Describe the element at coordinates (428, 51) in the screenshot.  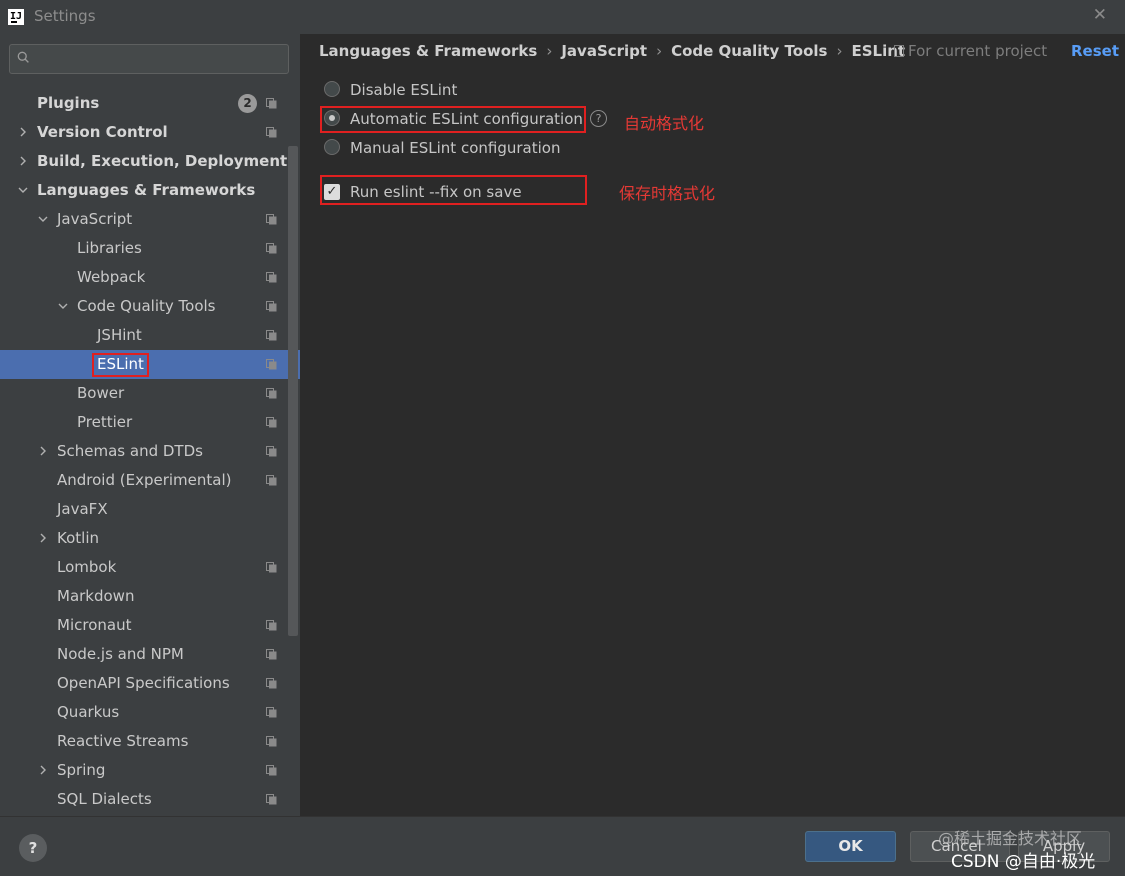
I see `breadcrumb-item-languages: Languages & Frameworks` at that location.